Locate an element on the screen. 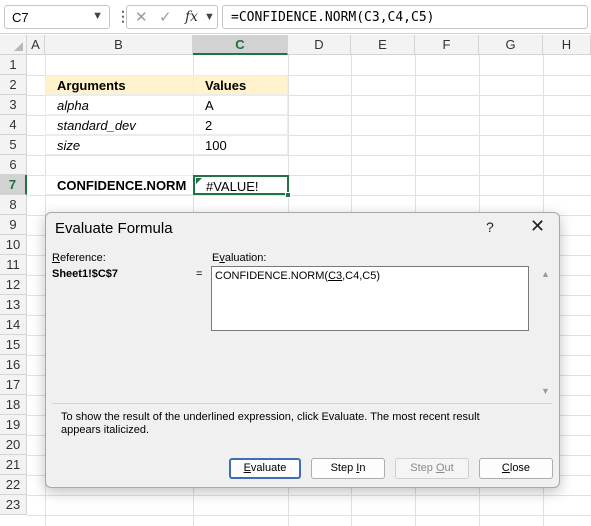  row-header-2: 2 is located at coordinates (13, 85).